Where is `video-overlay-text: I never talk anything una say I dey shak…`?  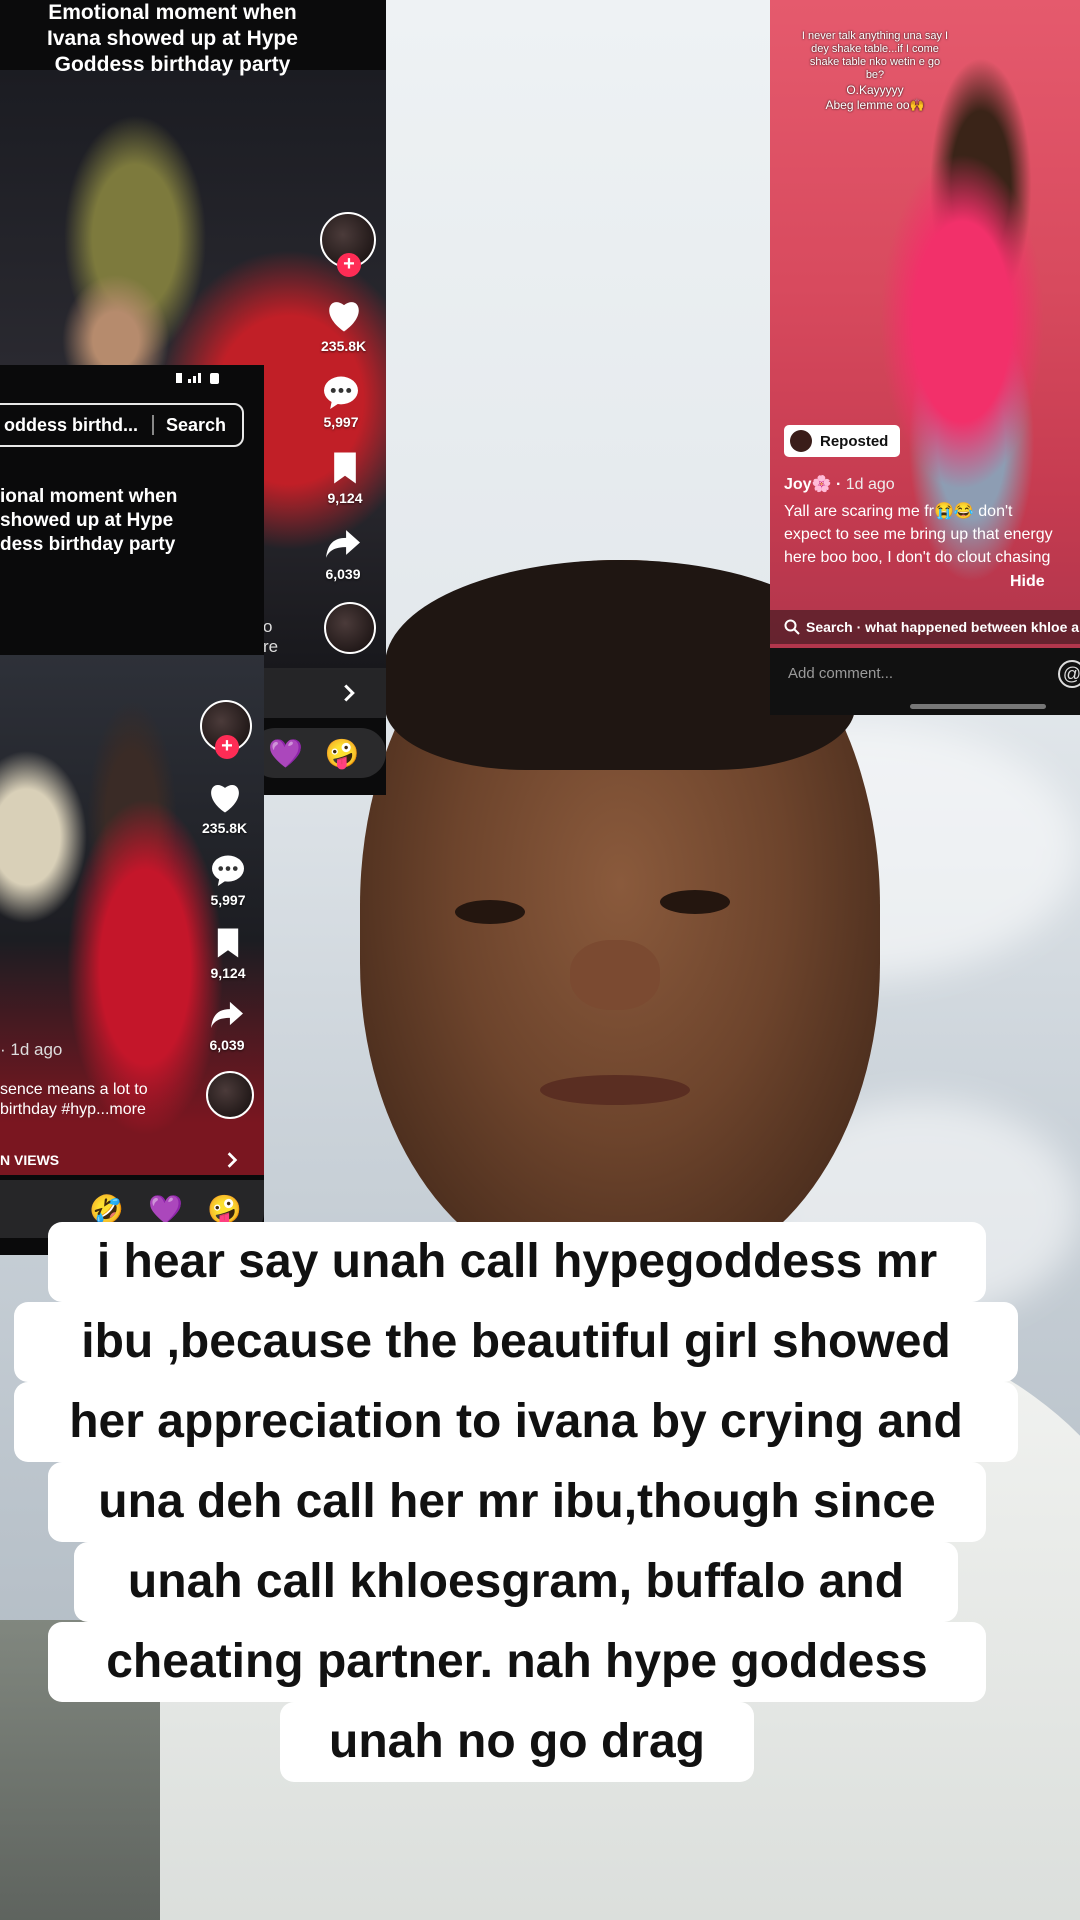
video-overlay-text: I never talk anything una say I dey shak… is located at coordinates (875, 71).